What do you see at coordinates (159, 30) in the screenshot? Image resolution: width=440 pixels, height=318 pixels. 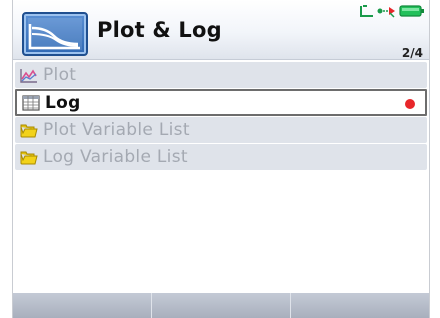 I see `page-title: Plot & Log` at bounding box center [159, 30].